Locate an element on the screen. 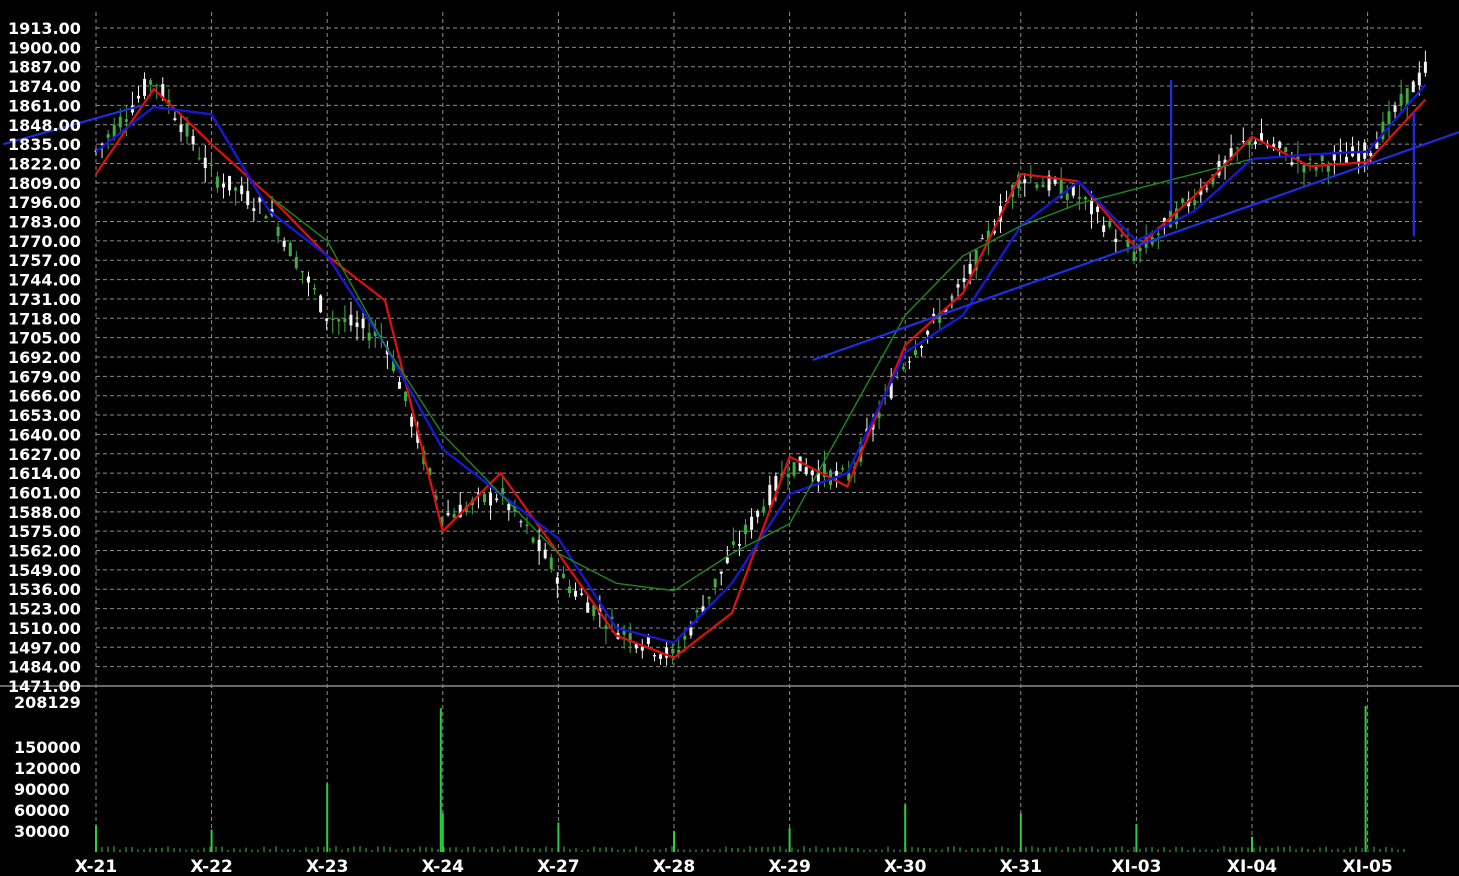 The width and height of the screenshot is (1459, 876). date-tick-label: X-21 is located at coordinates (96, 866).